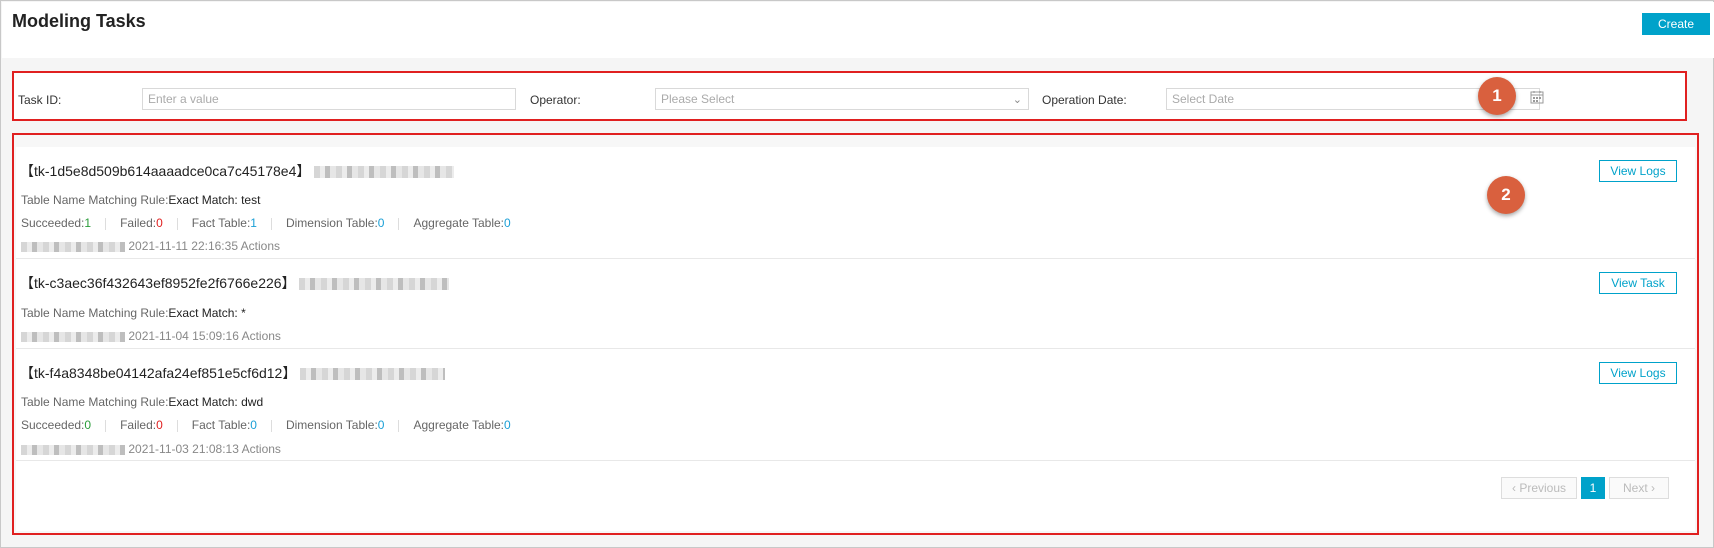 The width and height of the screenshot is (1714, 548). What do you see at coordinates (1537, 97) in the screenshot?
I see `calendar-icon` at bounding box center [1537, 97].